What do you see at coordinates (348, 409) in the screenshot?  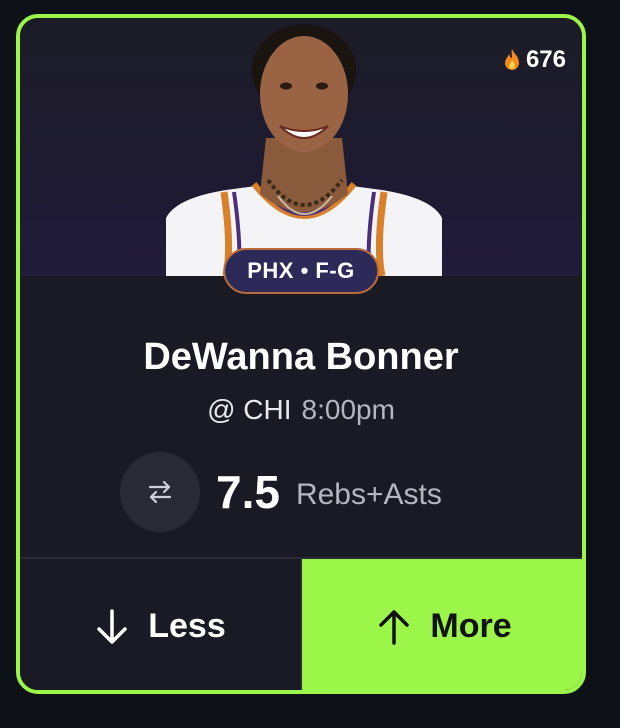 I see `game-time: 8:00pm` at bounding box center [348, 409].